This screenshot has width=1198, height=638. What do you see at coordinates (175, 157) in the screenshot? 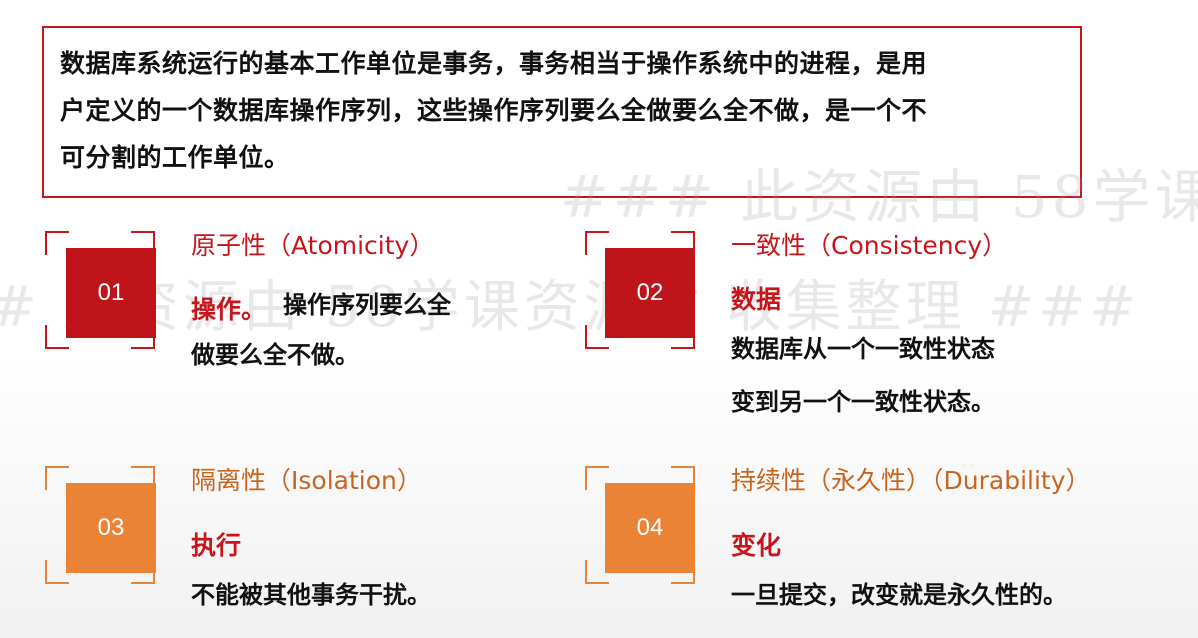
I see `intro-line-3: 可分割的工作单位。` at bounding box center [175, 157].